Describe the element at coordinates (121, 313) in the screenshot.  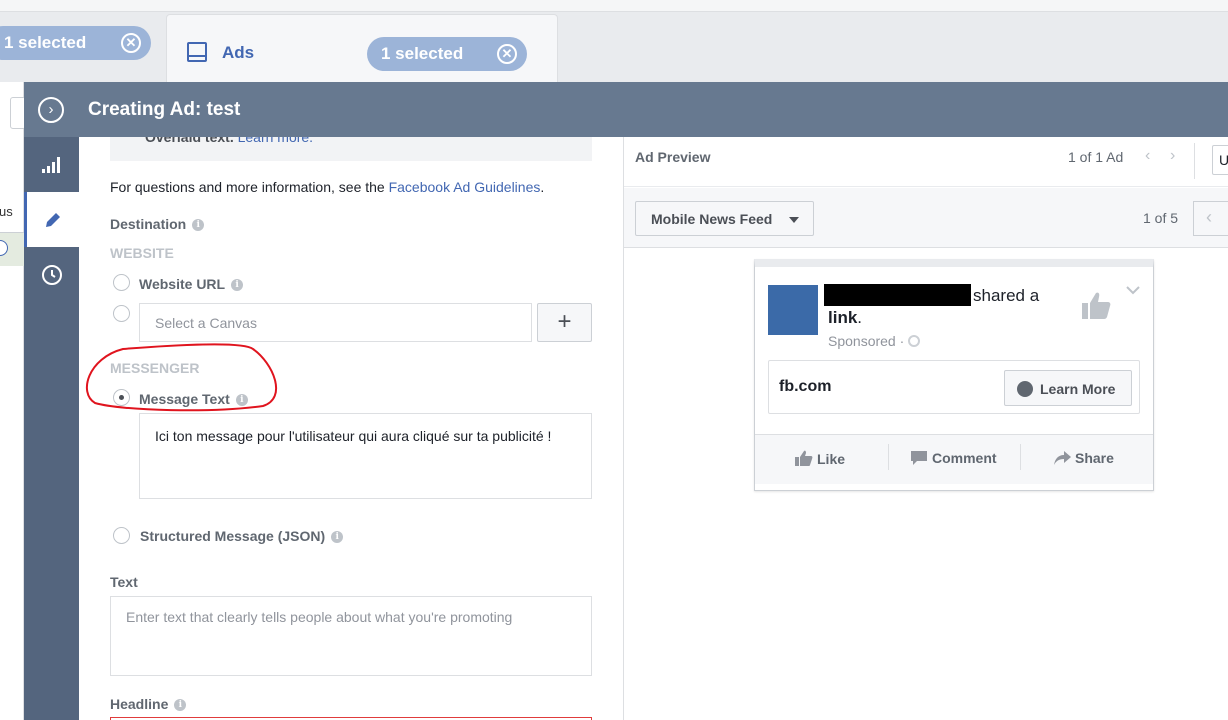
I see `canvas-radio` at that location.